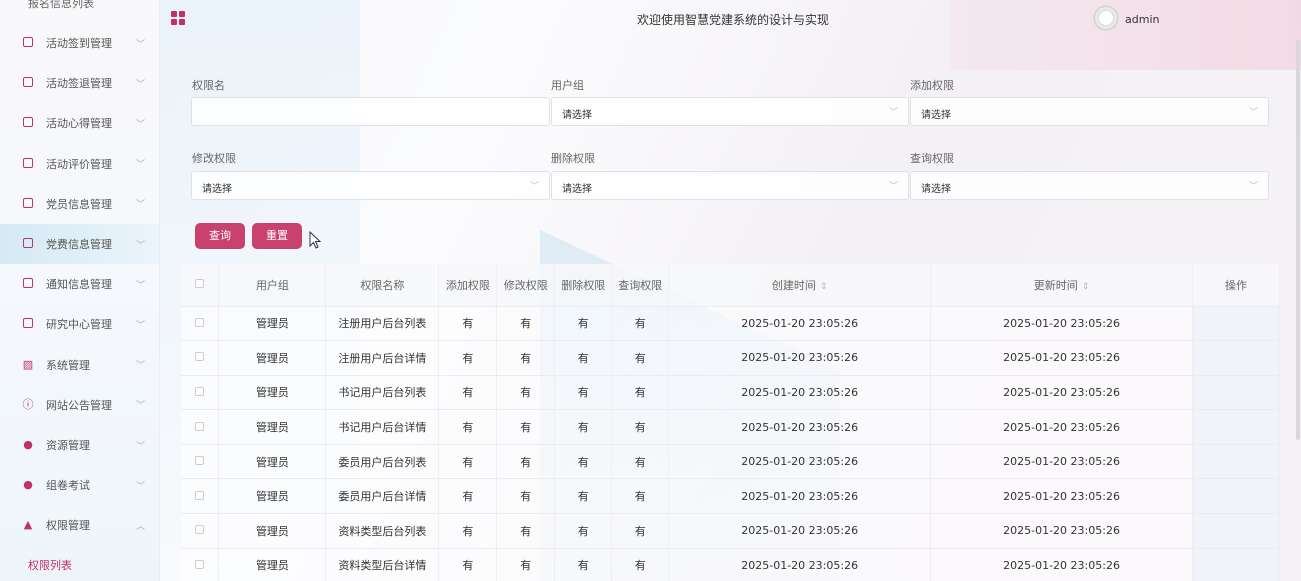  Describe the element at coordinates (80, 83) in the screenshot. I see `sidebar-item: 活动签退管理 ﹀` at that location.